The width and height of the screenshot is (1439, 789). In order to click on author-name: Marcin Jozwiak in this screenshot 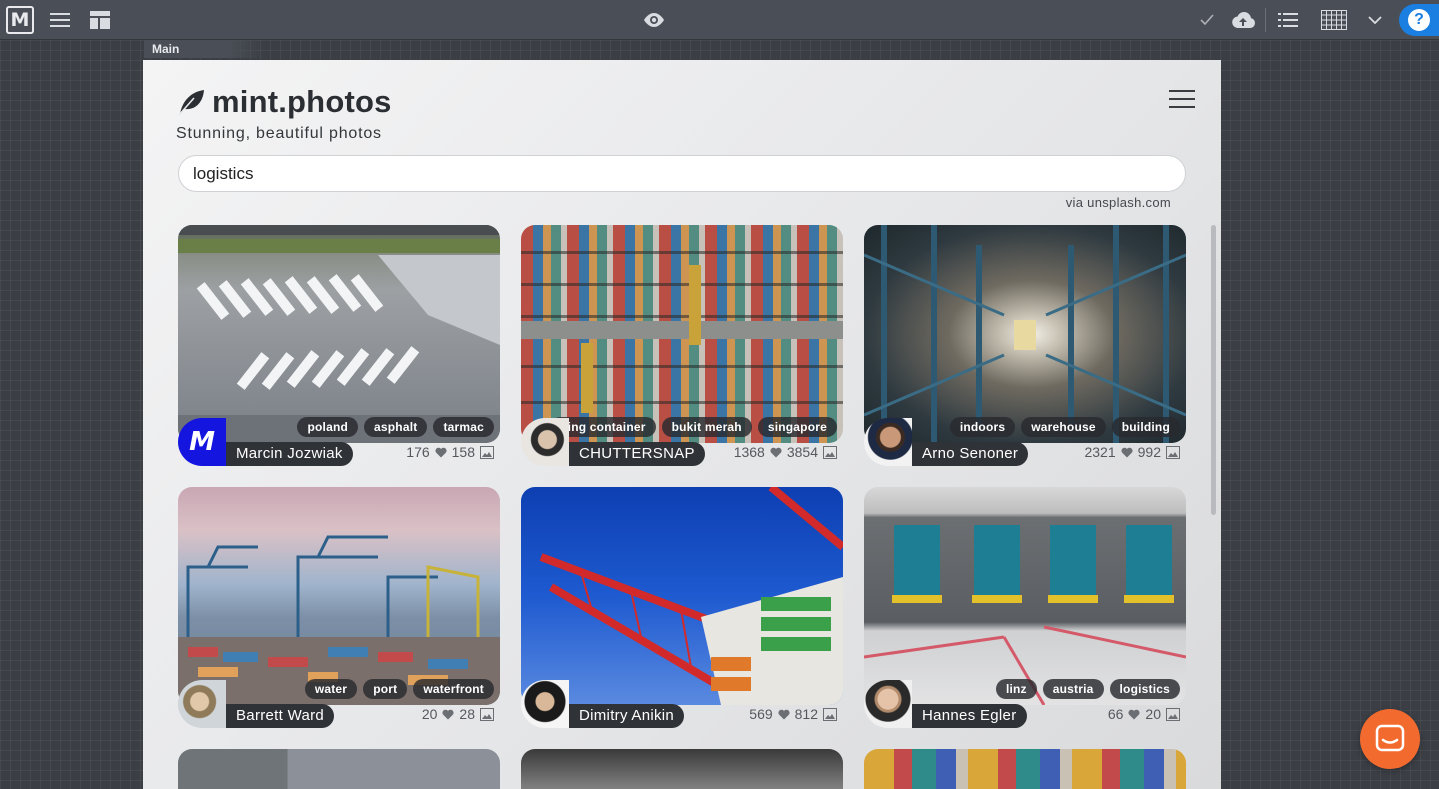, I will do `click(289, 454)`.